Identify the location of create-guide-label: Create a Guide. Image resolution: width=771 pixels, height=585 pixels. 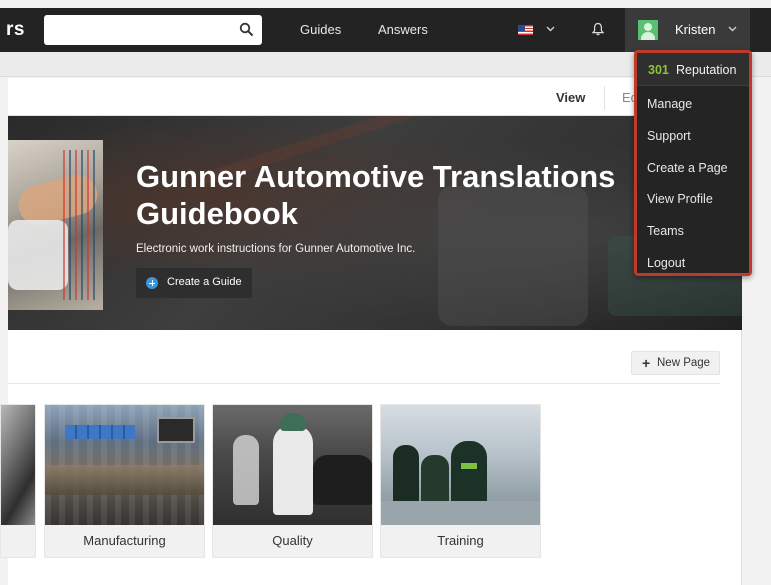
(204, 282).